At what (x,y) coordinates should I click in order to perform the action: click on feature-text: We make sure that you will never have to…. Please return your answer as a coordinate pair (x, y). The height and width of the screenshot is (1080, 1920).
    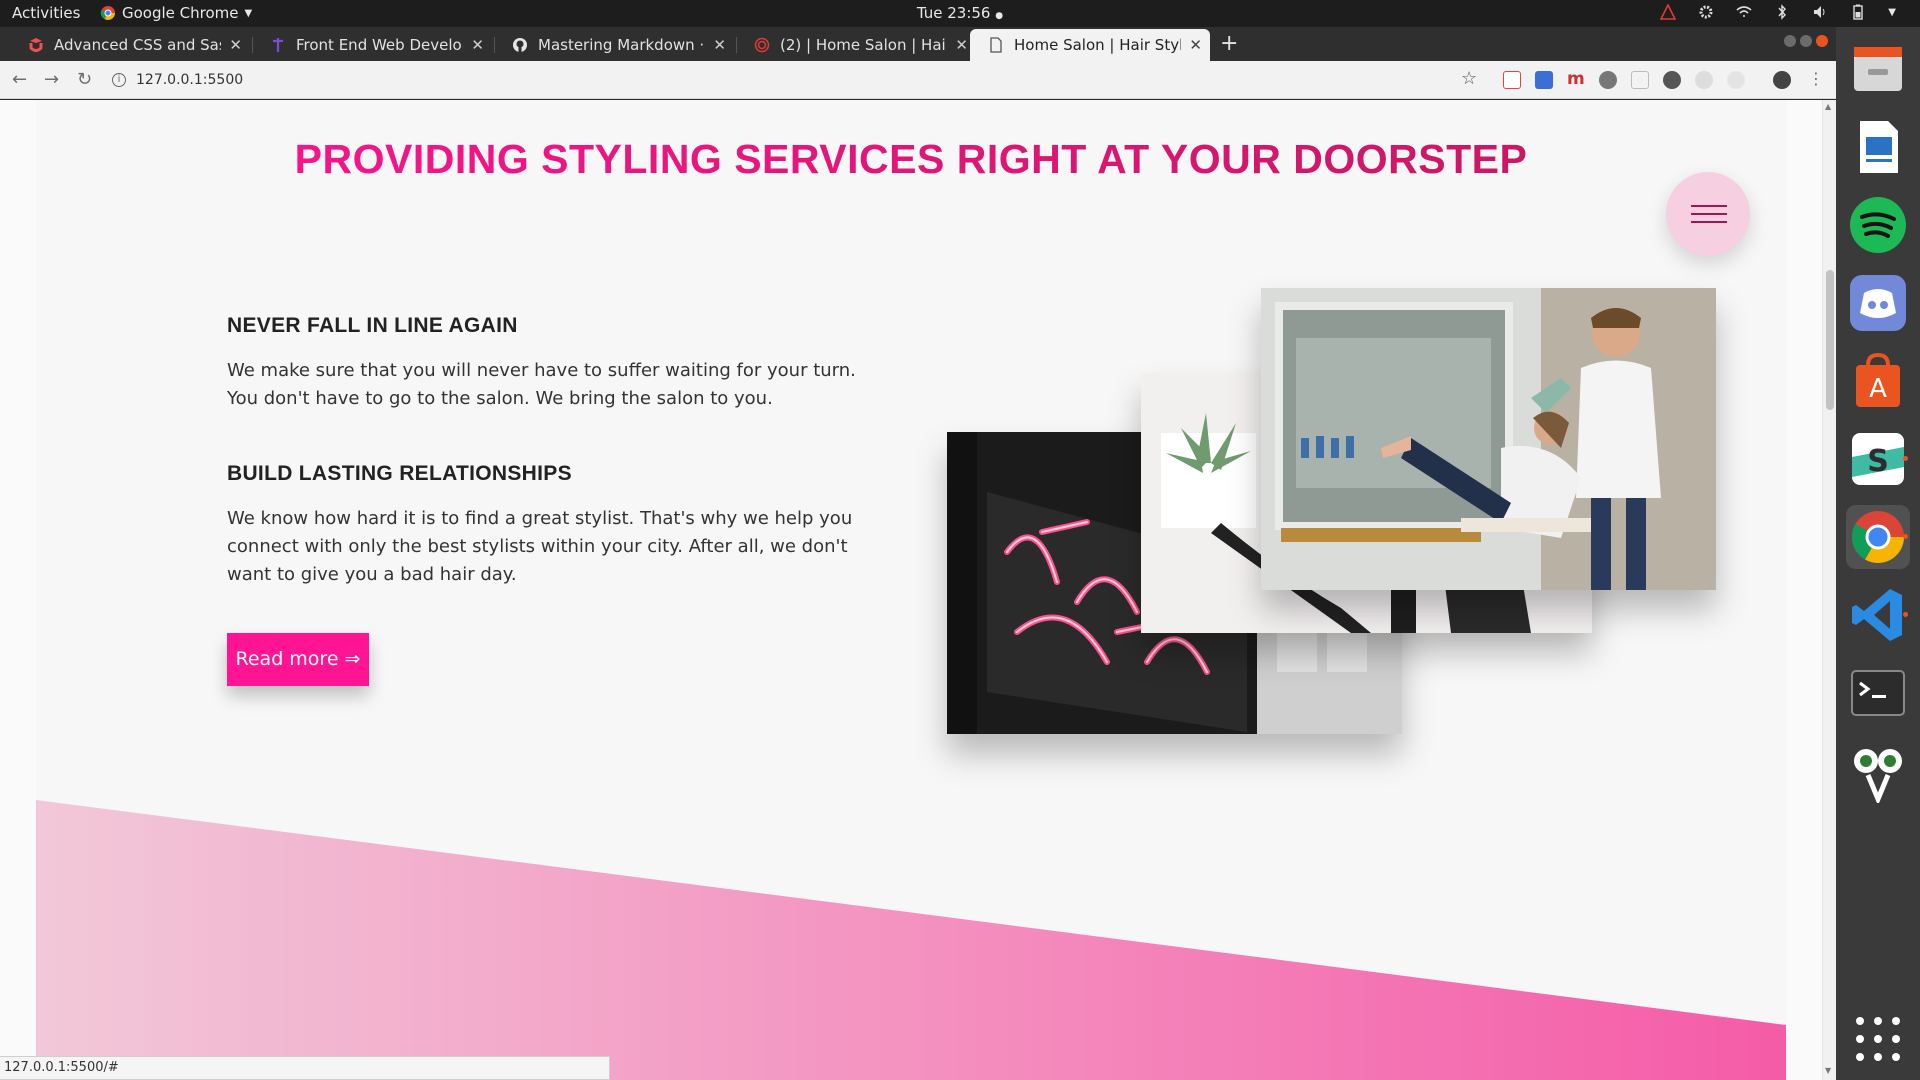
    Looking at the image, I should click on (541, 384).